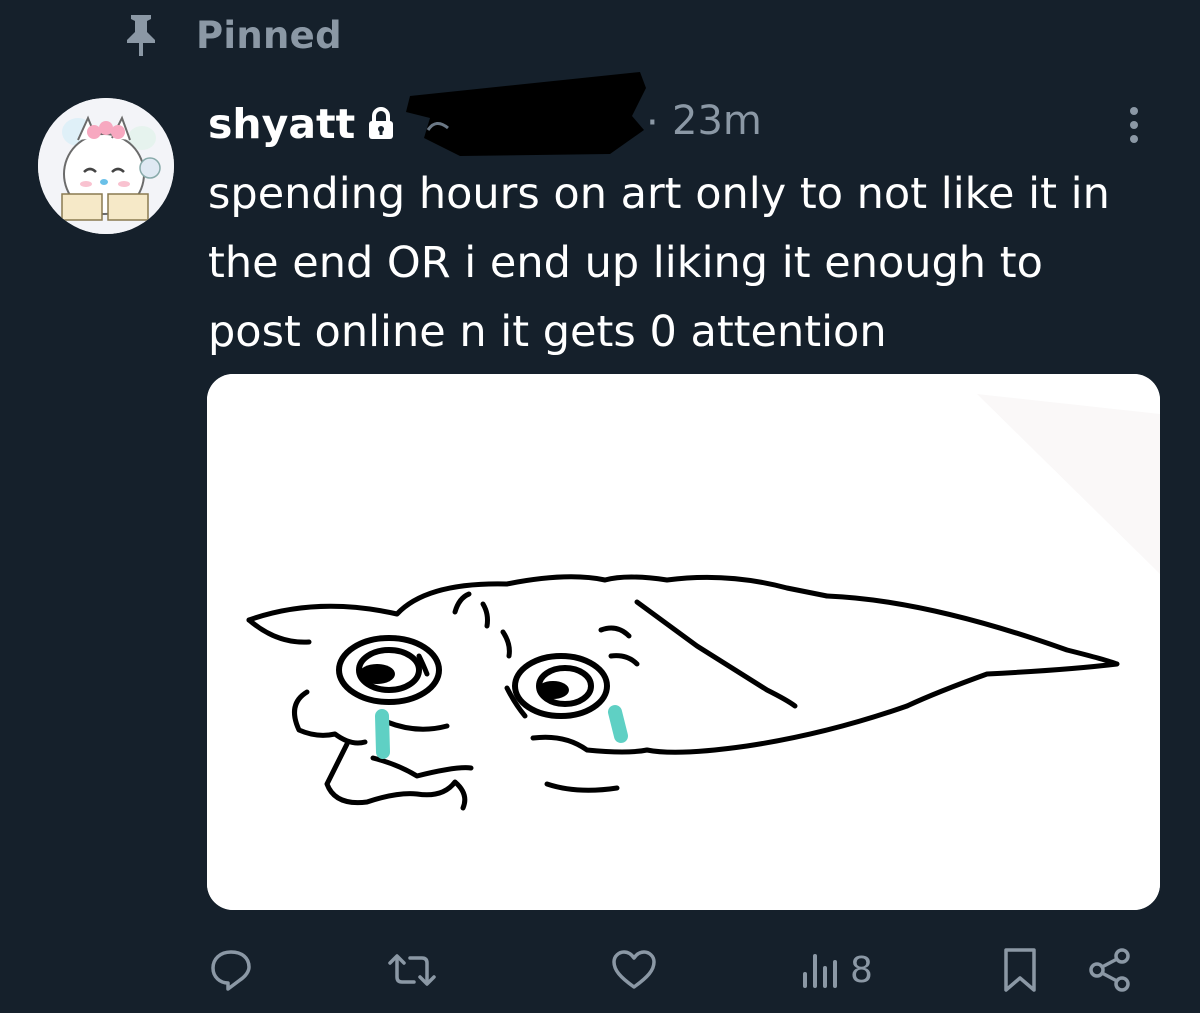  What do you see at coordinates (820, 971) in the screenshot?
I see `views-icon` at bounding box center [820, 971].